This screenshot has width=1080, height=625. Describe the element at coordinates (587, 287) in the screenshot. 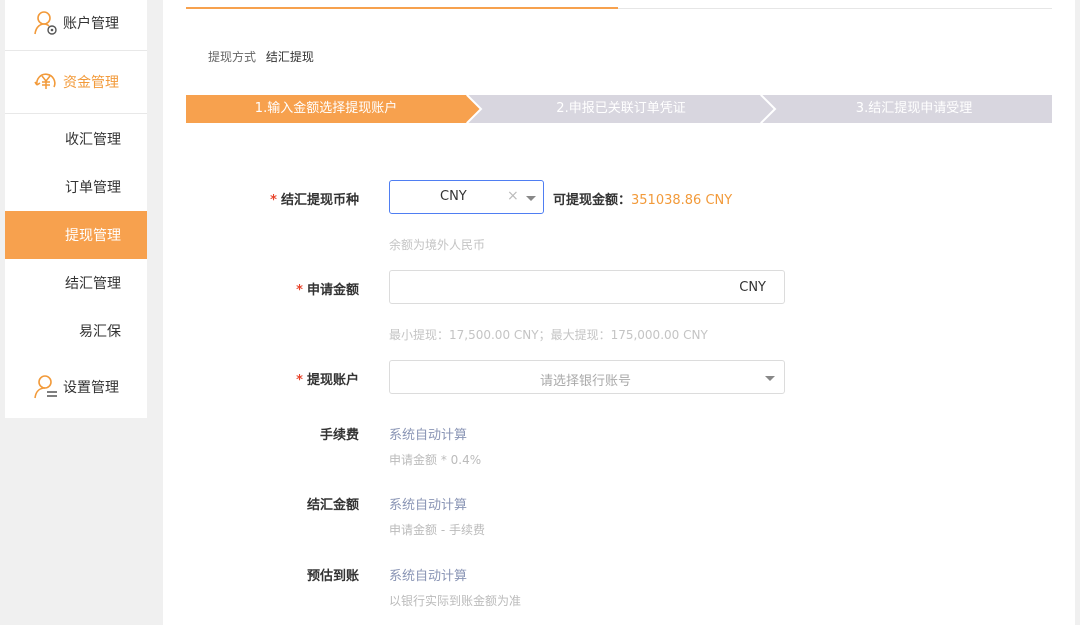

I see `amount-input: CNY` at that location.